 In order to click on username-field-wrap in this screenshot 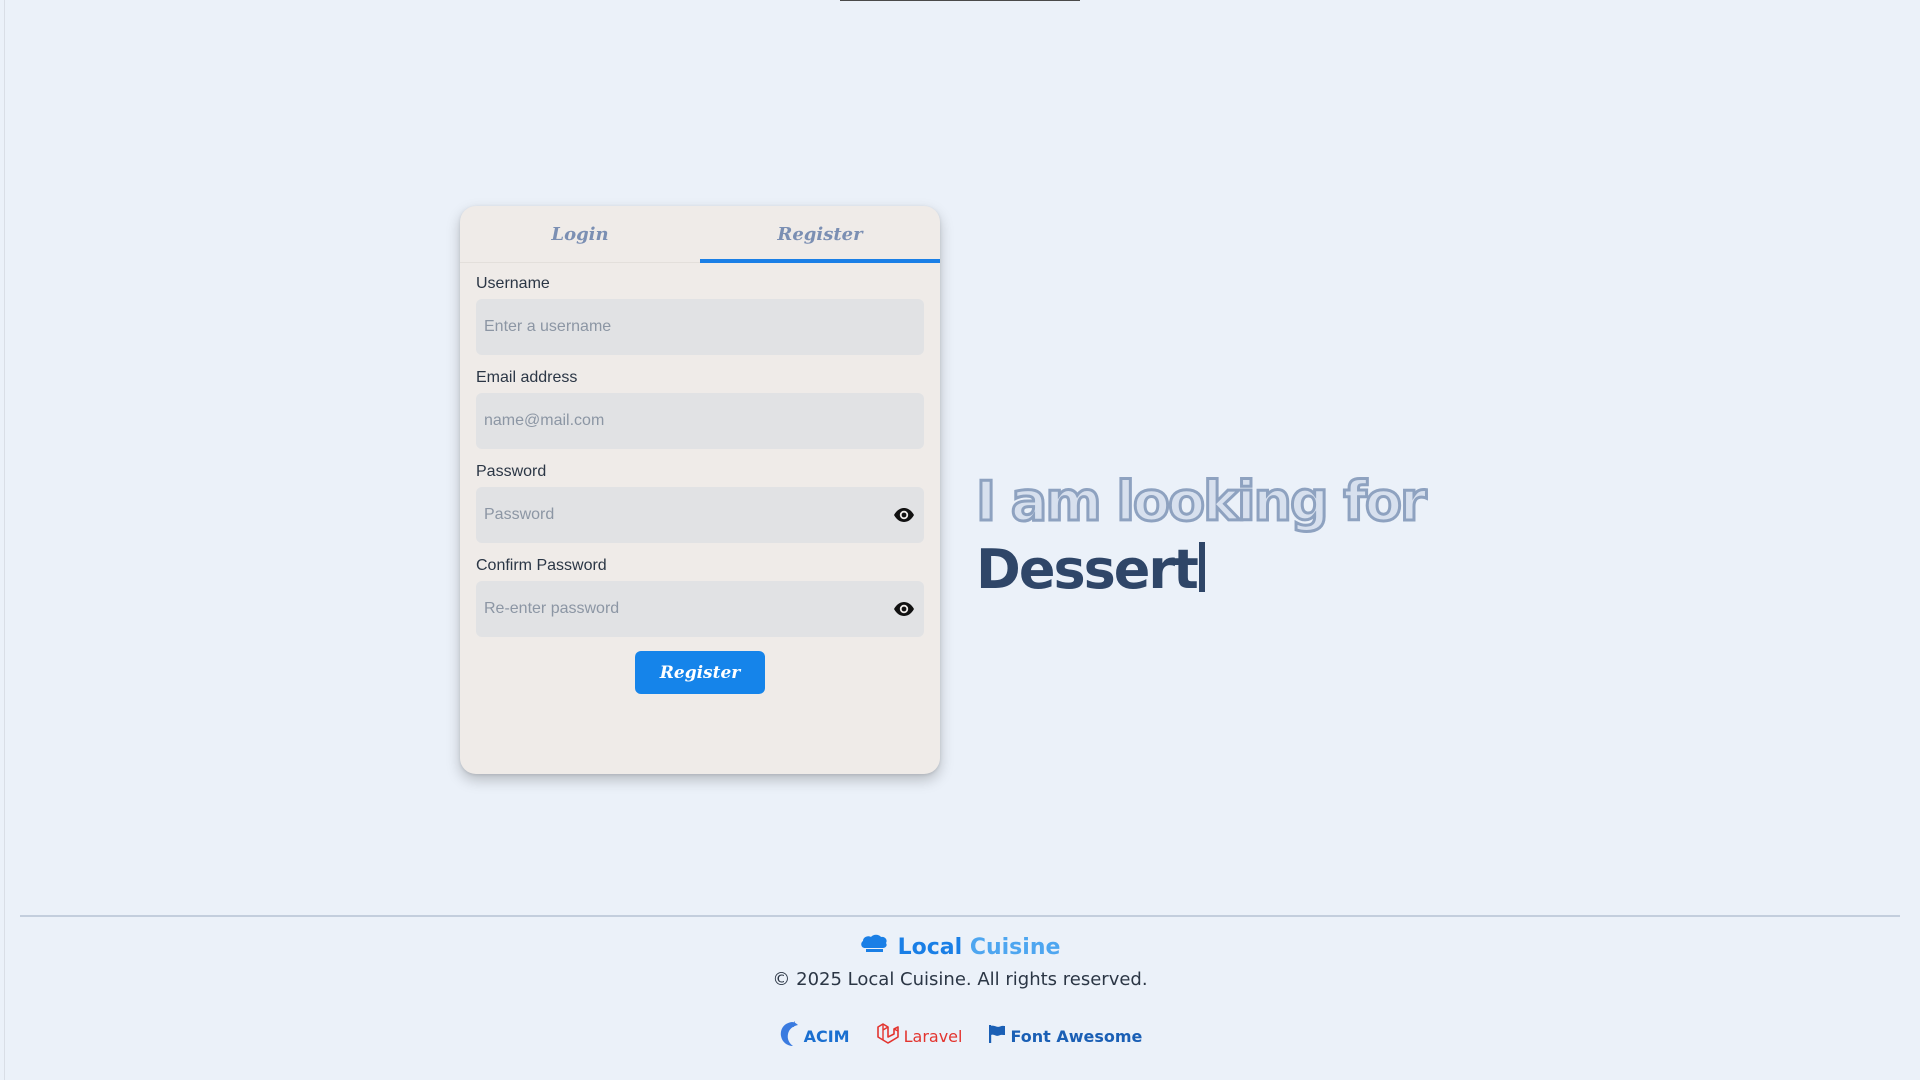, I will do `click(700, 327)`.